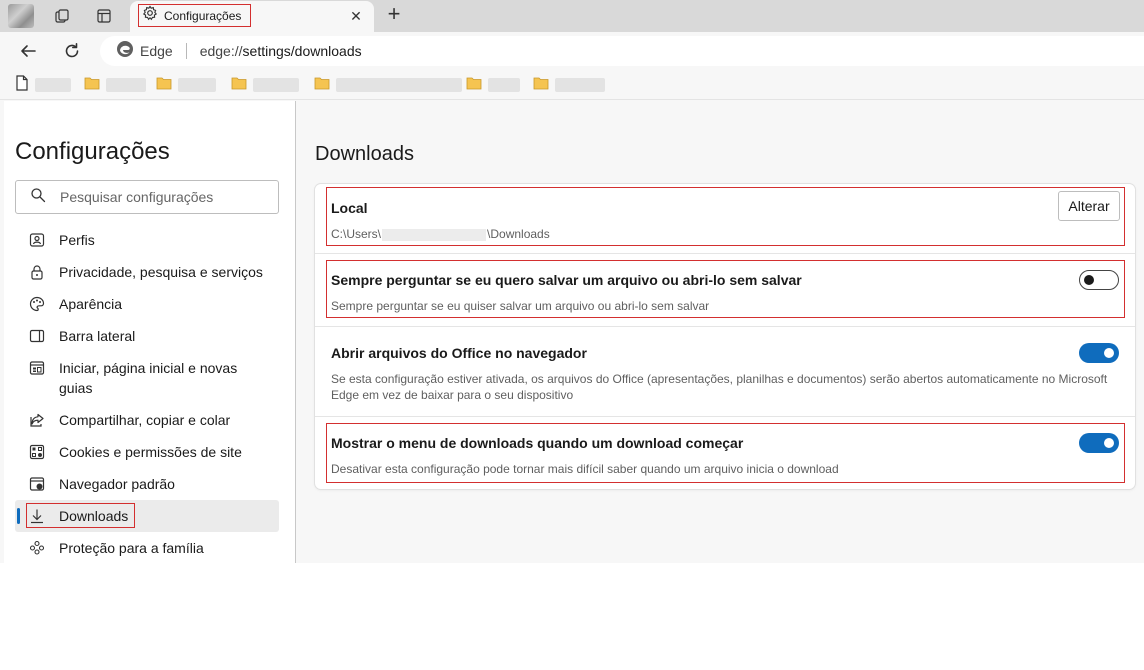 This screenshot has width=1144, height=670. What do you see at coordinates (1099, 443) in the screenshot?
I see `downloads-menu-toggle` at bounding box center [1099, 443].